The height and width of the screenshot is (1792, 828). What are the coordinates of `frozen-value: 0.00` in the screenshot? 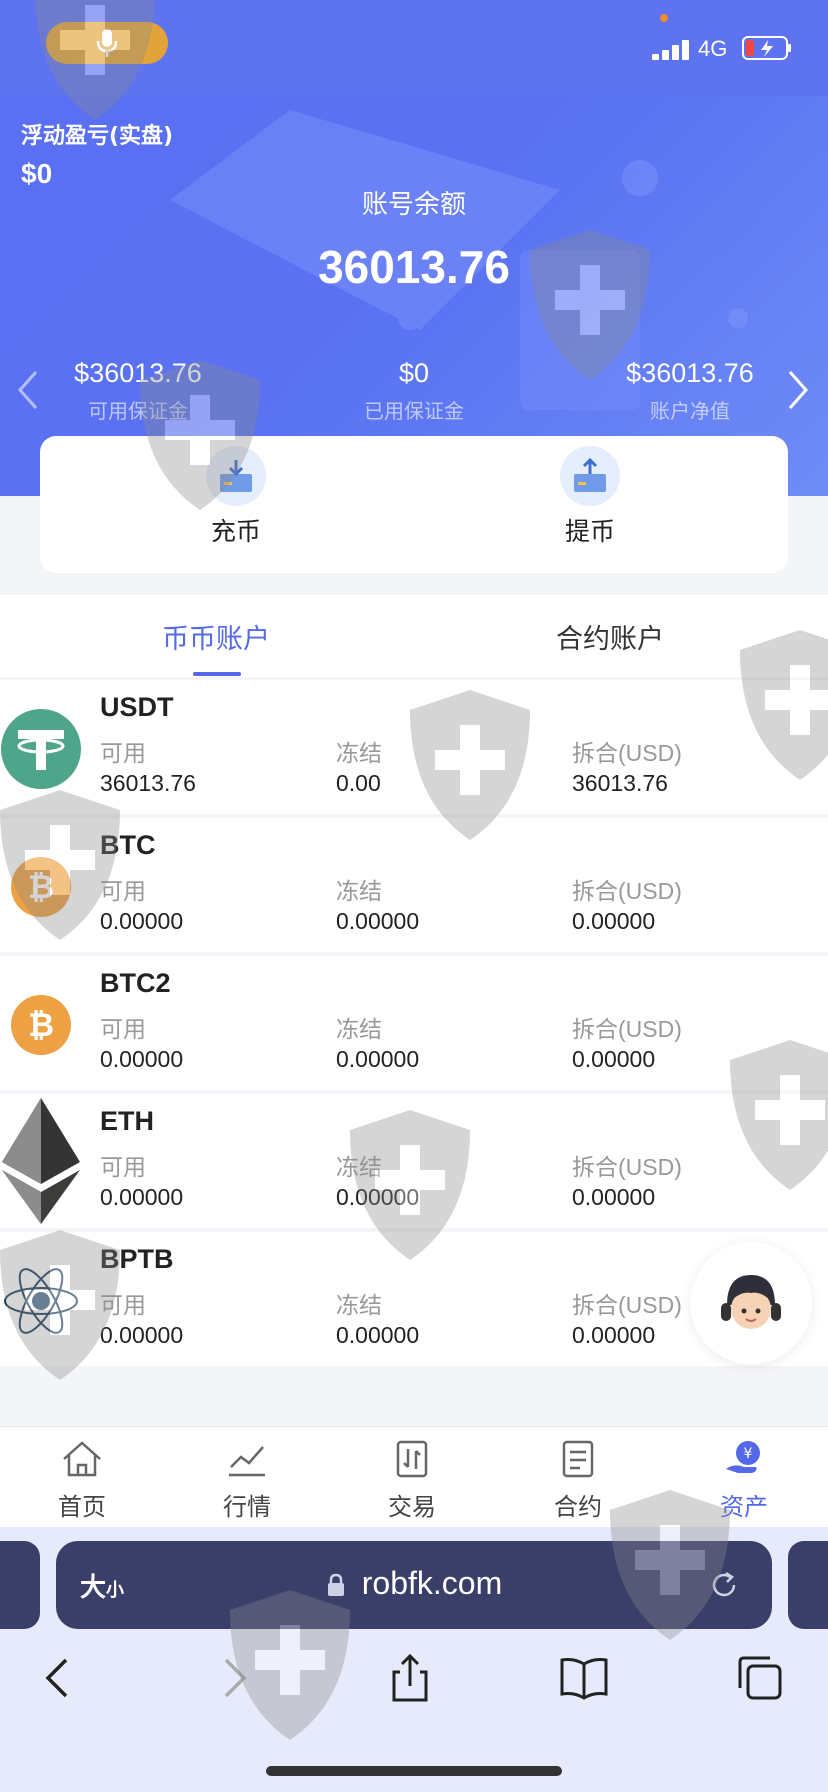 It's located at (358, 783).